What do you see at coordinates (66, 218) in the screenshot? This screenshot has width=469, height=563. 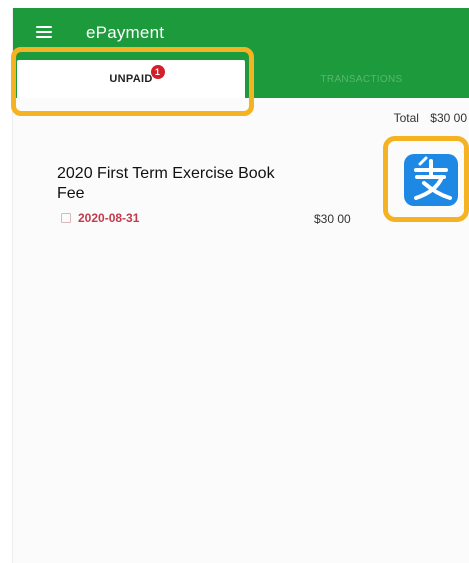 I see `calendar-icon` at bounding box center [66, 218].